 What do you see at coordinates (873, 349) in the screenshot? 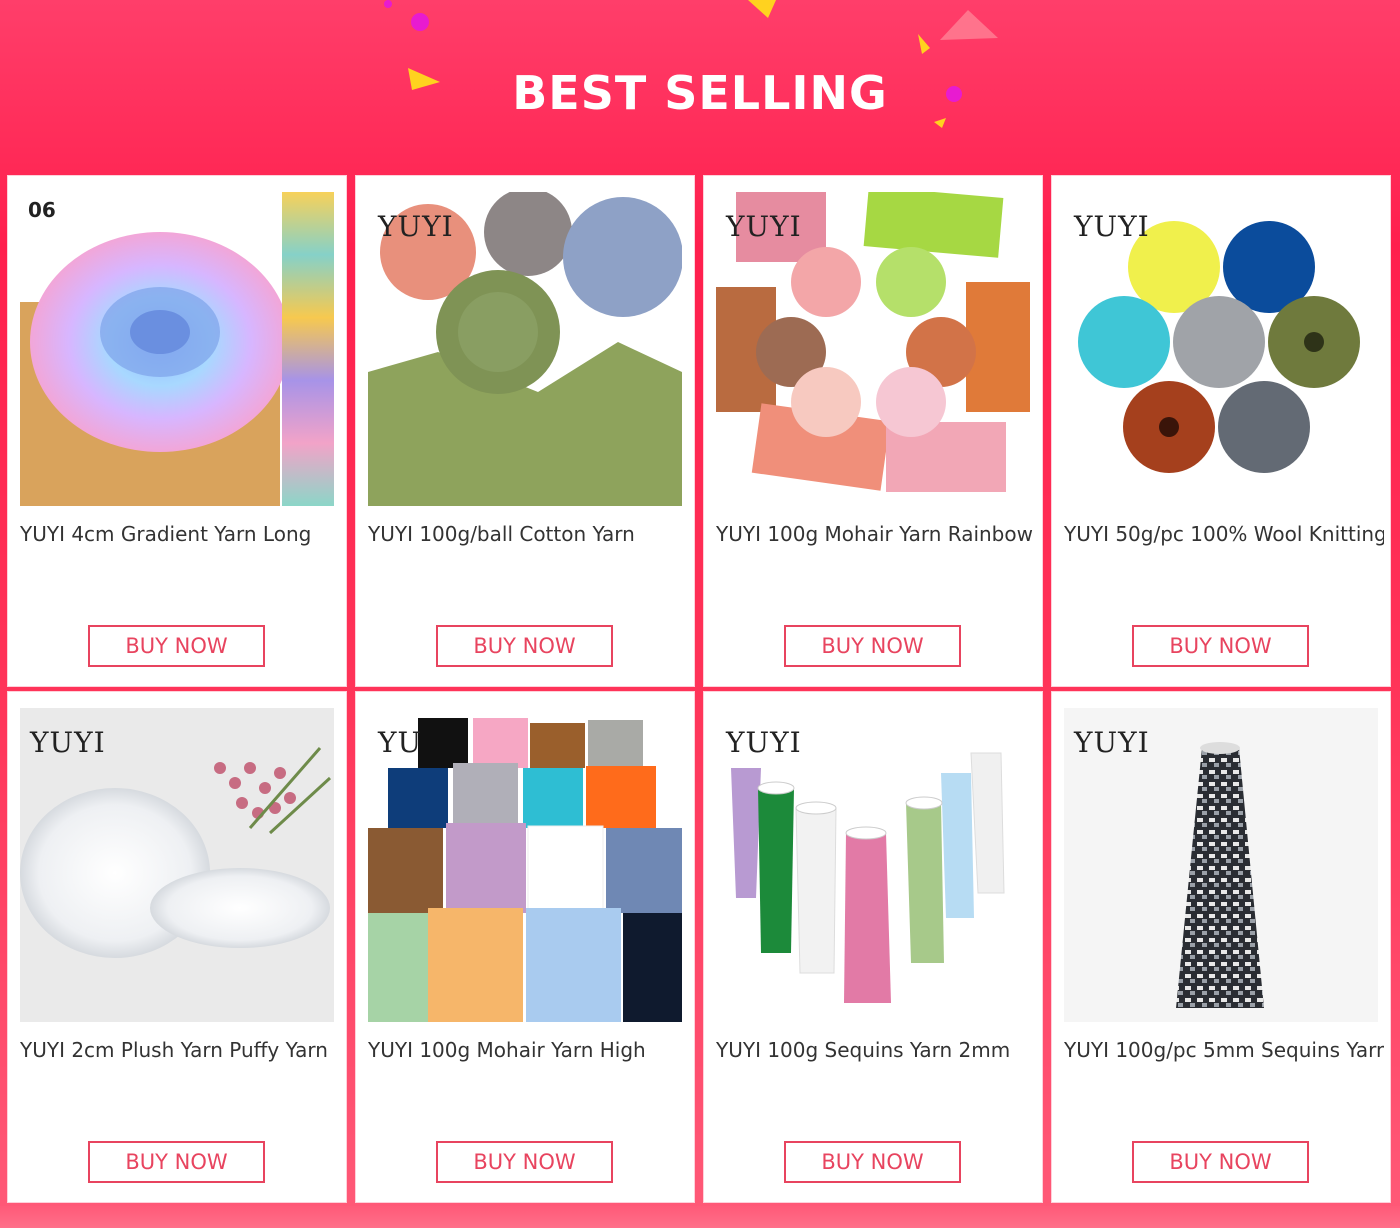
I see `mohair-rainbow-yarn-image: YUYI` at bounding box center [873, 349].